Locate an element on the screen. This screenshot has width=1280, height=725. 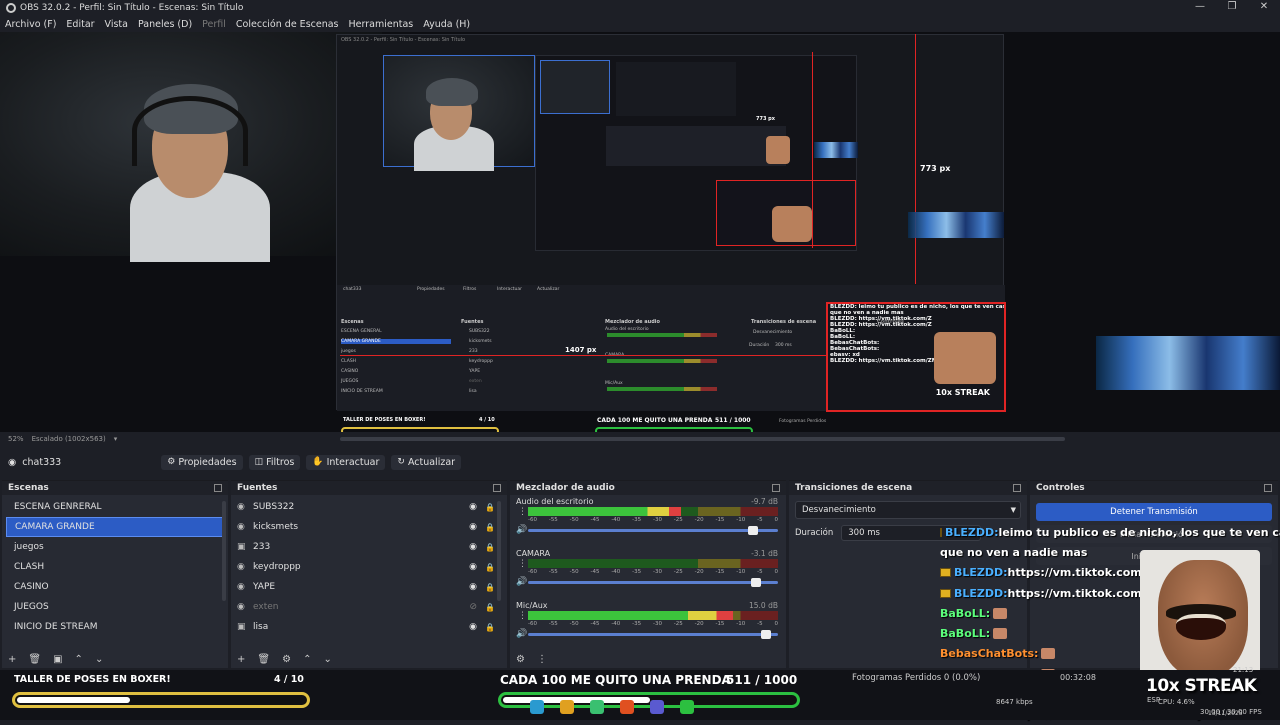
system-date: 13/11/2025 is located at coordinates (1225, 713).